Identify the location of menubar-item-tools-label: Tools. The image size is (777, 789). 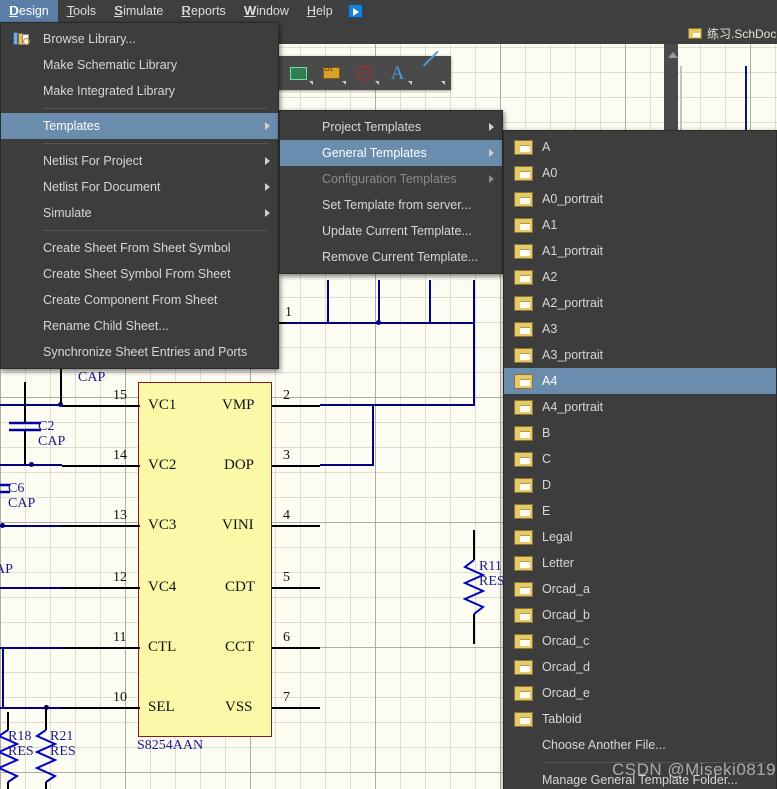
(81, 11).